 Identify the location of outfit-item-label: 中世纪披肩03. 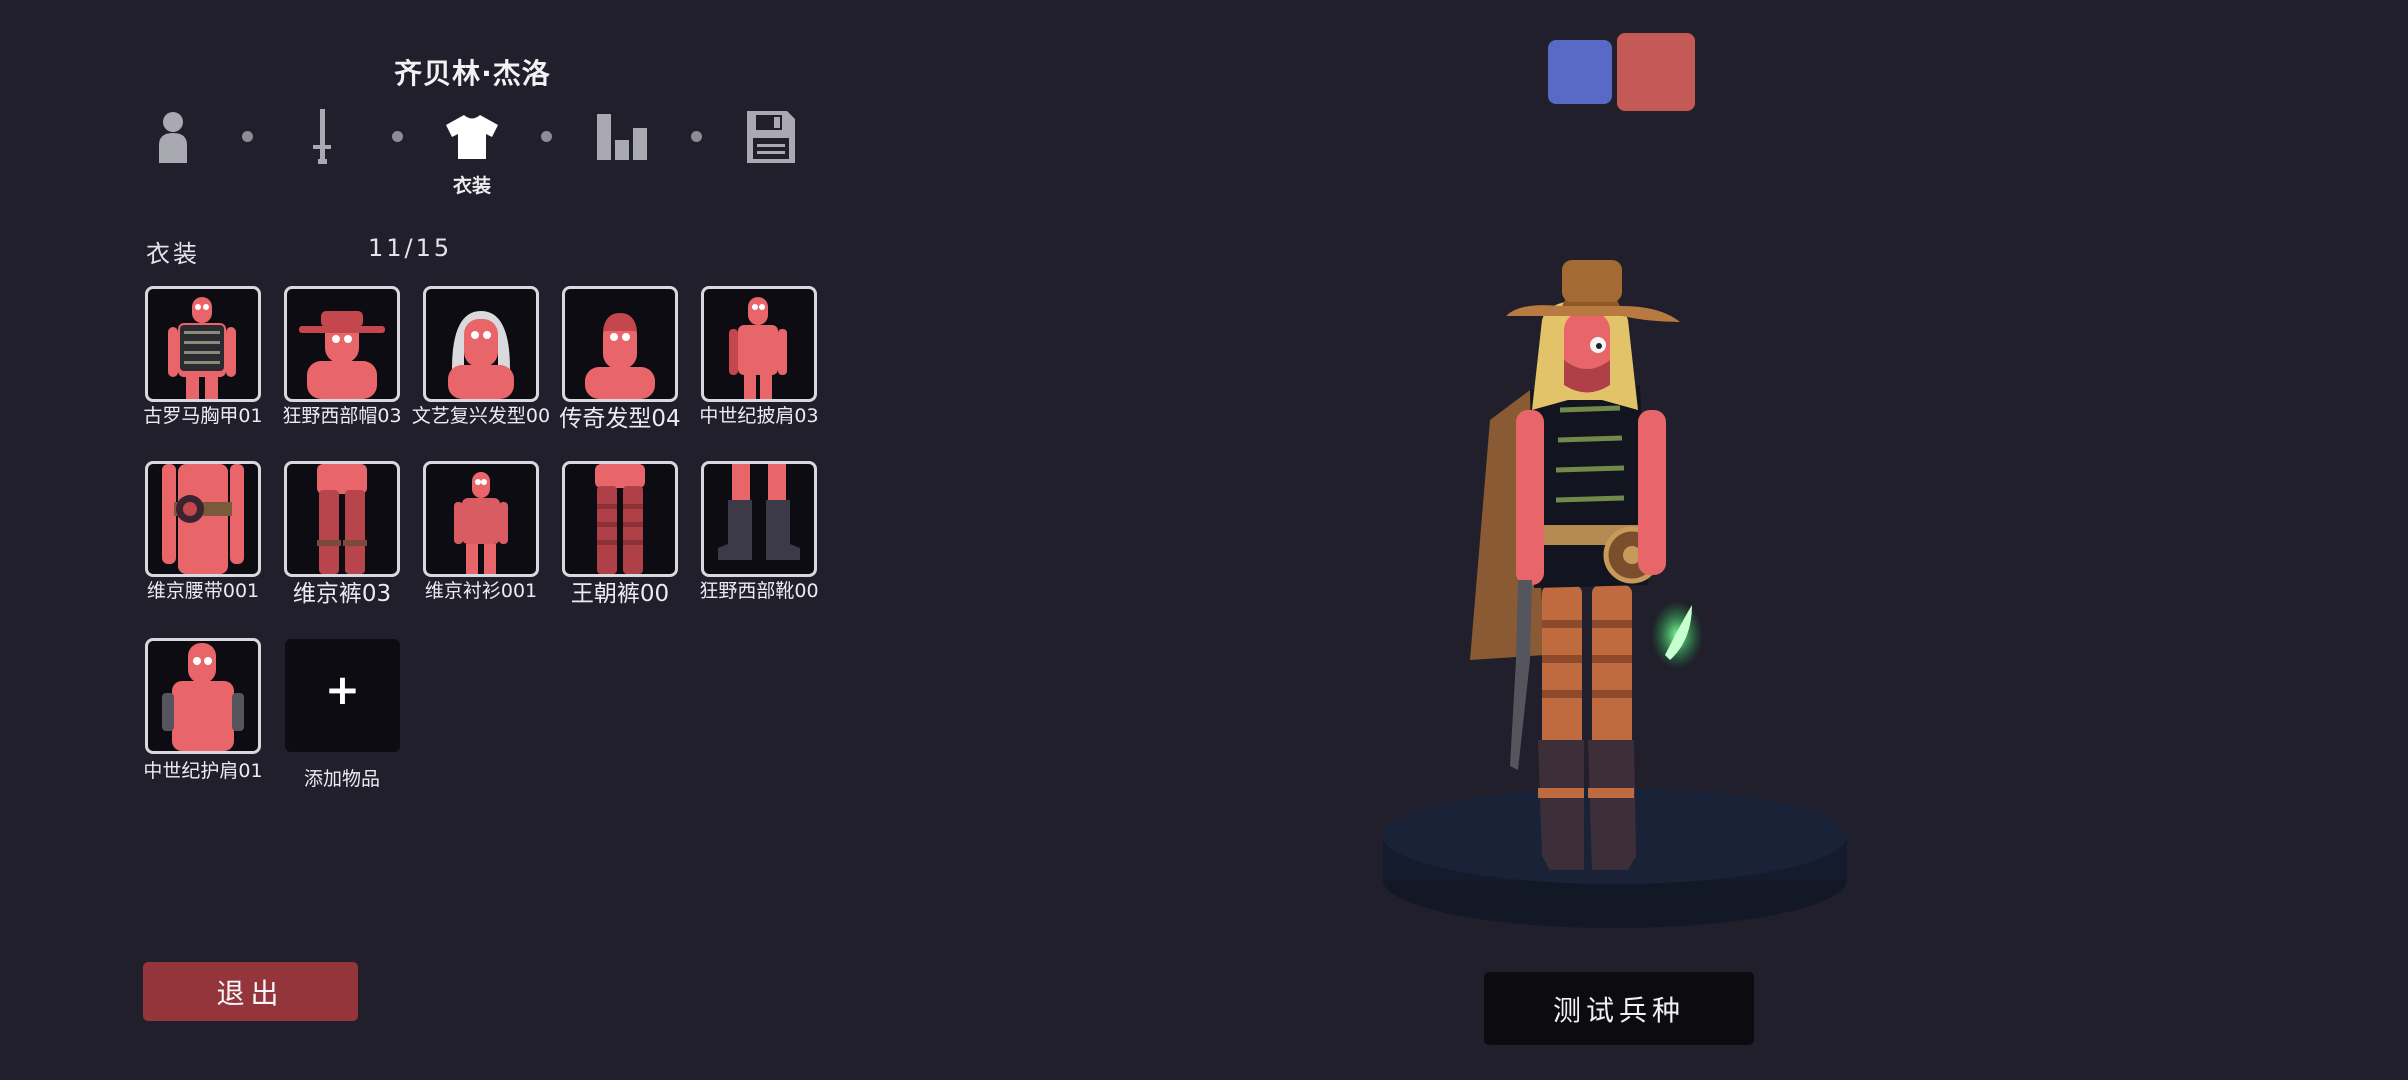
(759, 416).